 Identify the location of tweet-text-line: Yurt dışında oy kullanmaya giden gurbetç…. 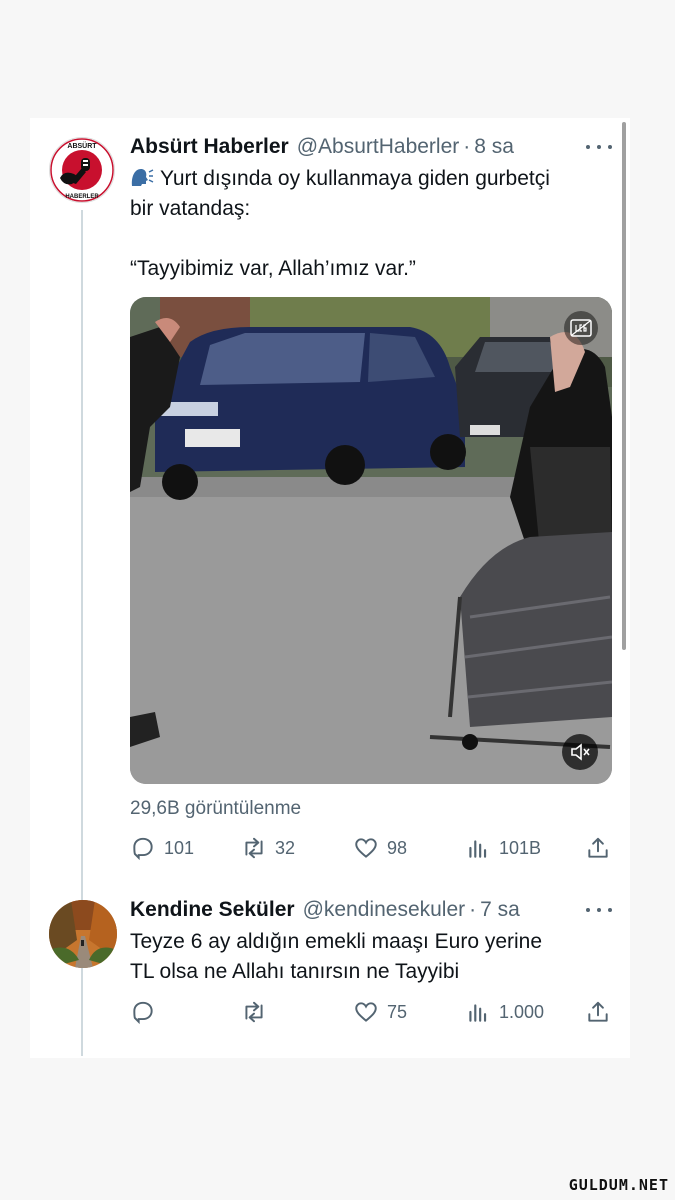
(340, 179).